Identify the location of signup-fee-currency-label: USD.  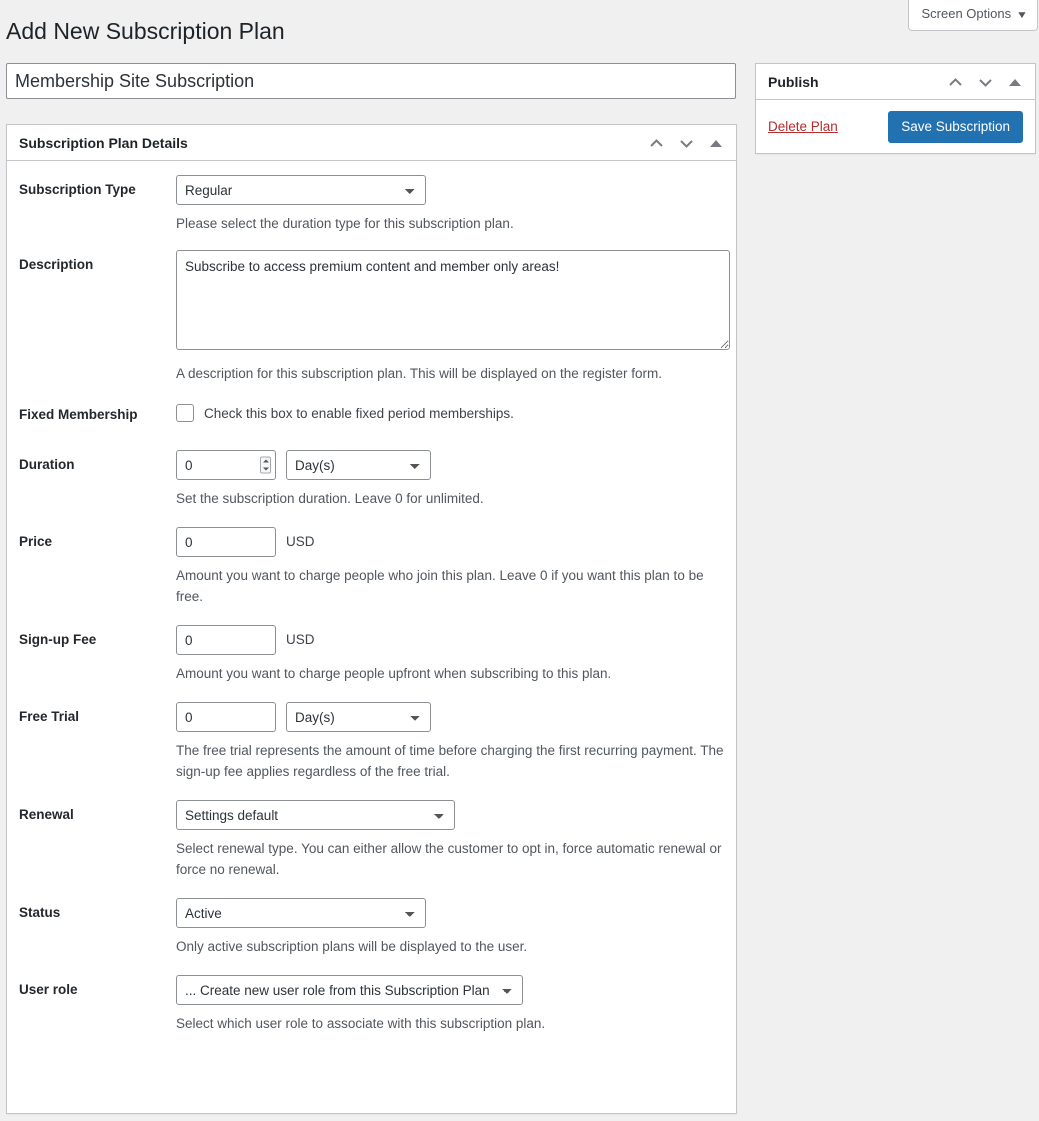
(300, 639).